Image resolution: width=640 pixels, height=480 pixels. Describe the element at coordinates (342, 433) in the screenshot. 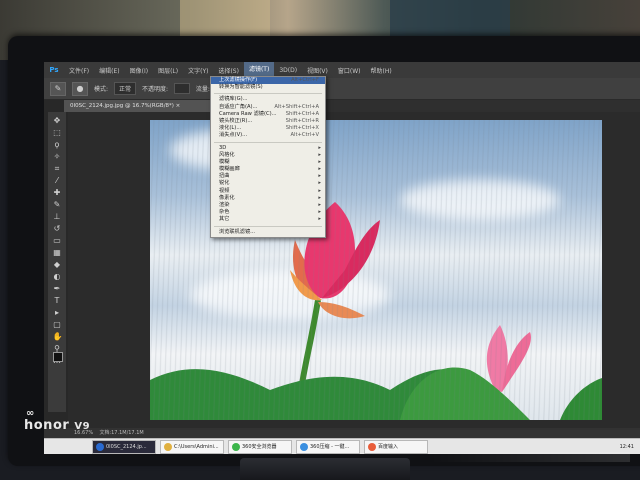

I see `status-bar: 16.67% 文档:17.1M/17.1M` at that location.